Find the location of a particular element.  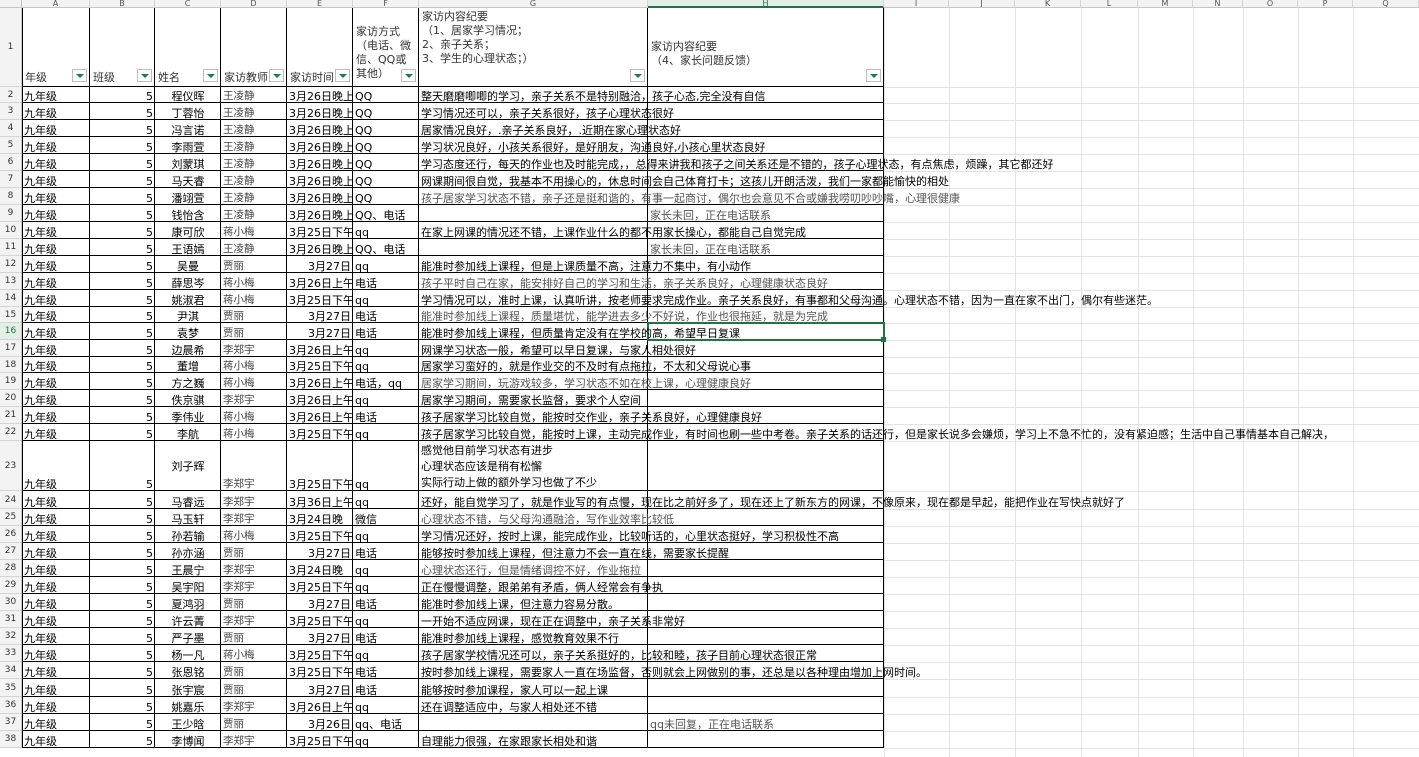

row-header: 7 is located at coordinates (11, 179).